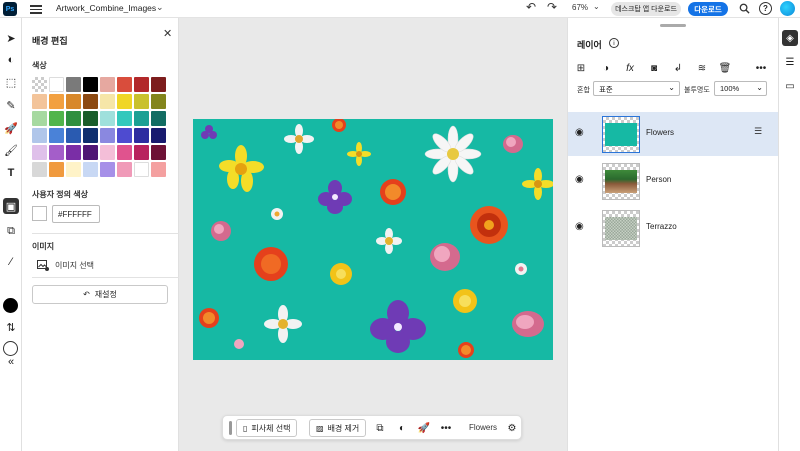 The image size is (800, 451). I want to click on info-icon: i, so click(614, 43).